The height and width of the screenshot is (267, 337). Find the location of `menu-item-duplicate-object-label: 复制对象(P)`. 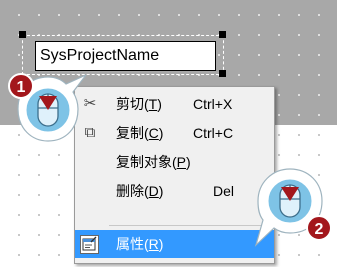

menu-item-duplicate-object-label: 复制对象(P) is located at coordinates (153, 162).